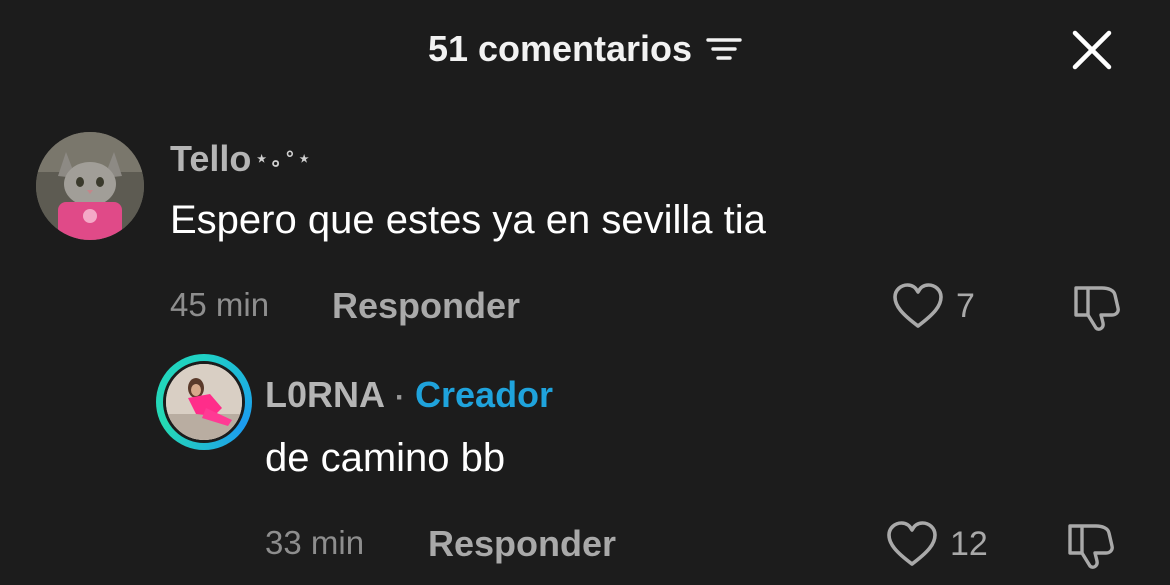 This screenshot has width=1170, height=585. I want to click on like-button: 12, so click(937, 544).